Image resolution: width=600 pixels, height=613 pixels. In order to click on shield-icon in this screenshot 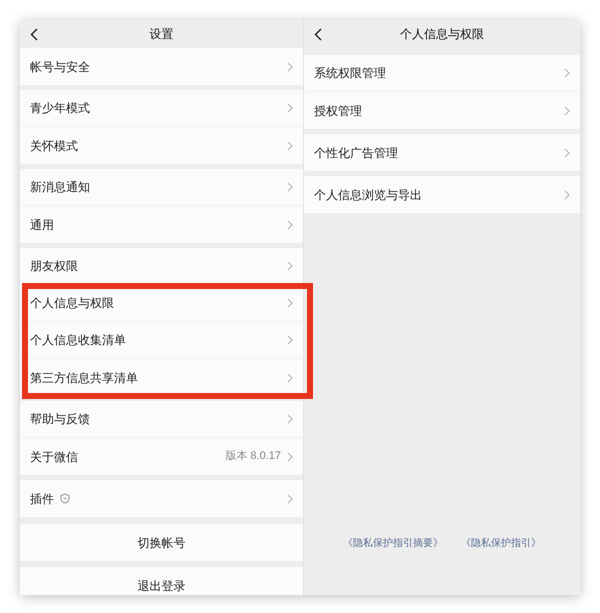, I will do `click(65, 498)`.